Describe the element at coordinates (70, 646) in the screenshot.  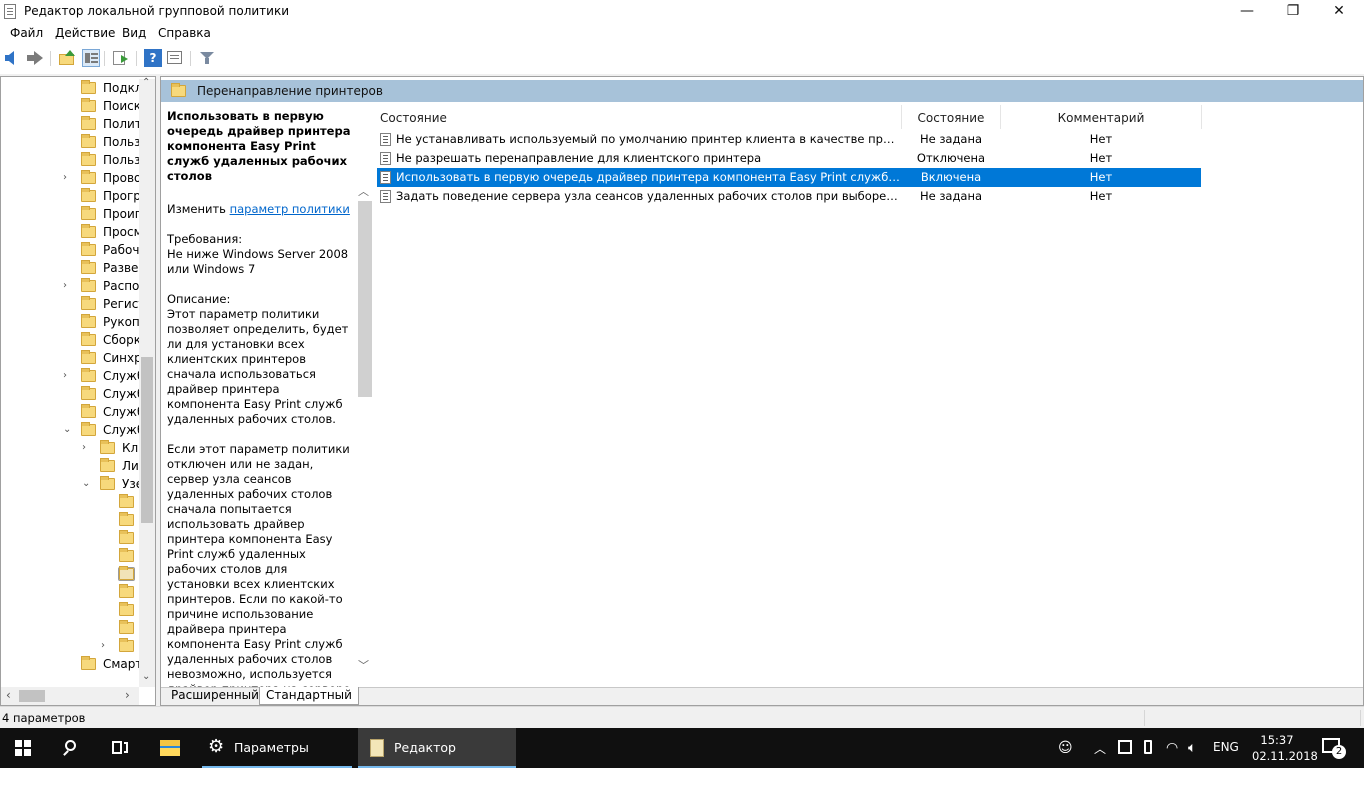
I see `tree-item: ›` at that location.